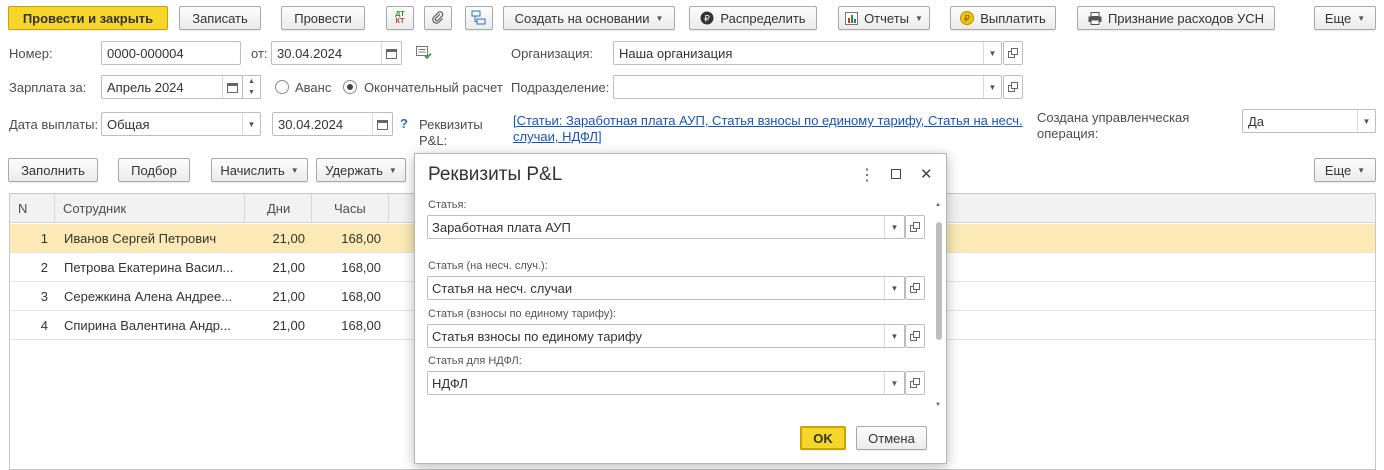 Image resolution: width=1384 pixels, height=470 pixels. Describe the element at coordinates (666, 227) in the screenshot. I see `article-field: Заработная плата АУП ▼` at that location.